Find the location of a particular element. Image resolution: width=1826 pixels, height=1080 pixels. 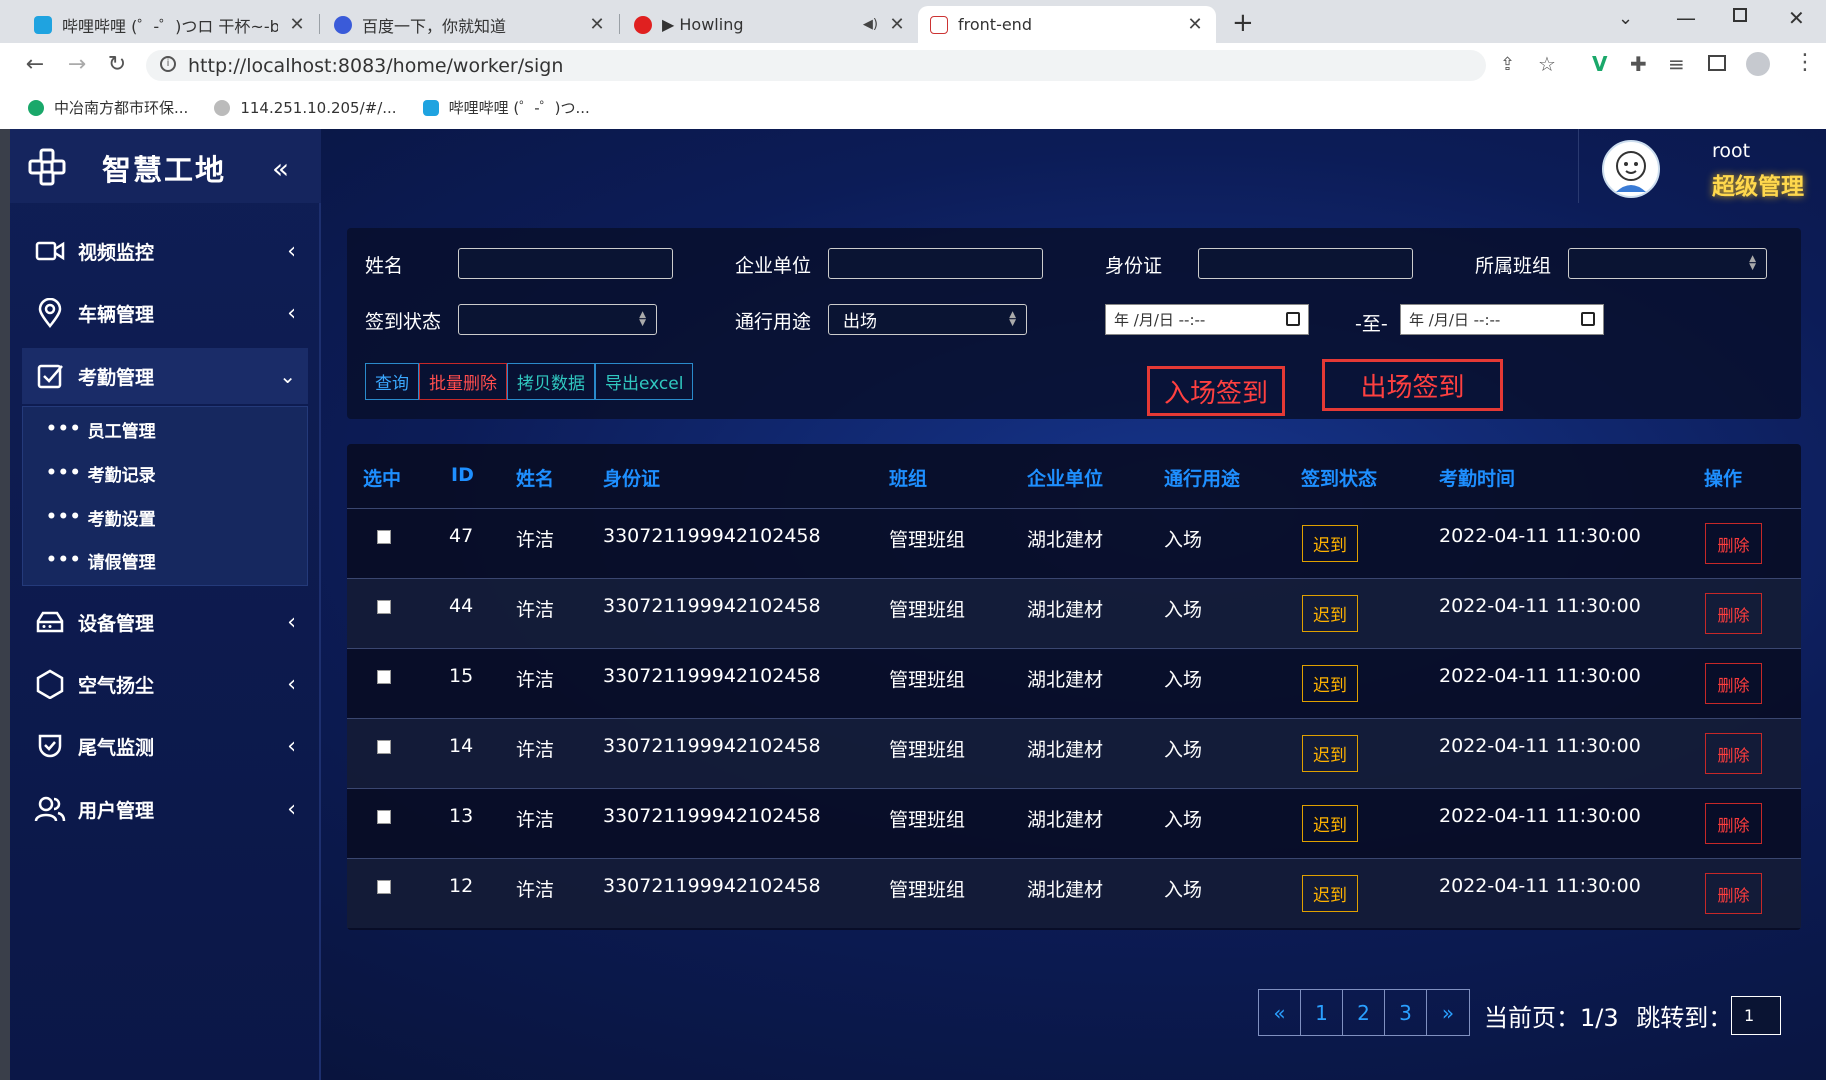

cell-purpose: 入场 is located at coordinates (1183, 540).